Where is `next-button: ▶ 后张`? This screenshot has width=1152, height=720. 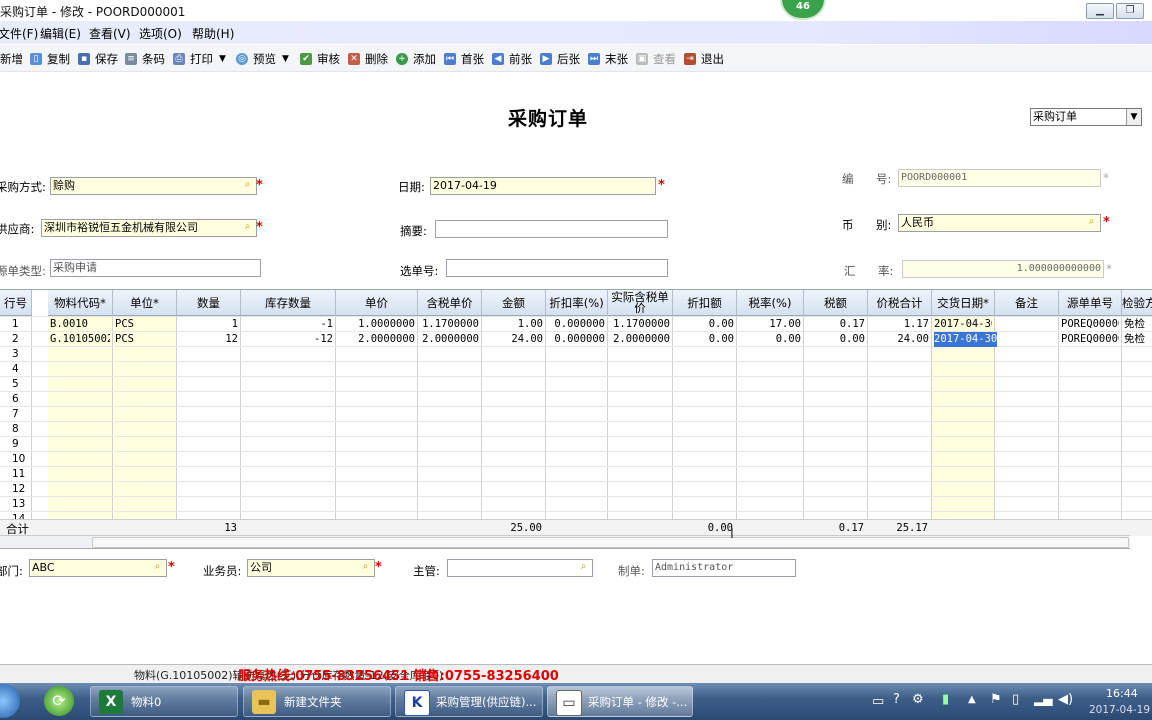
next-button: ▶ 后张 is located at coordinates (560, 59).